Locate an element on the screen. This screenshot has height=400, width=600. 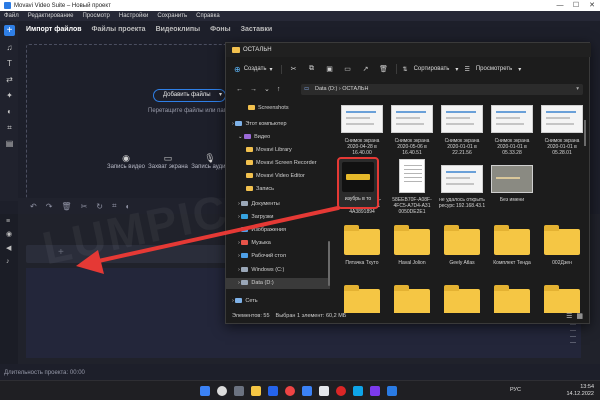
add-media-icon: + is located at coordinates (61, 252).